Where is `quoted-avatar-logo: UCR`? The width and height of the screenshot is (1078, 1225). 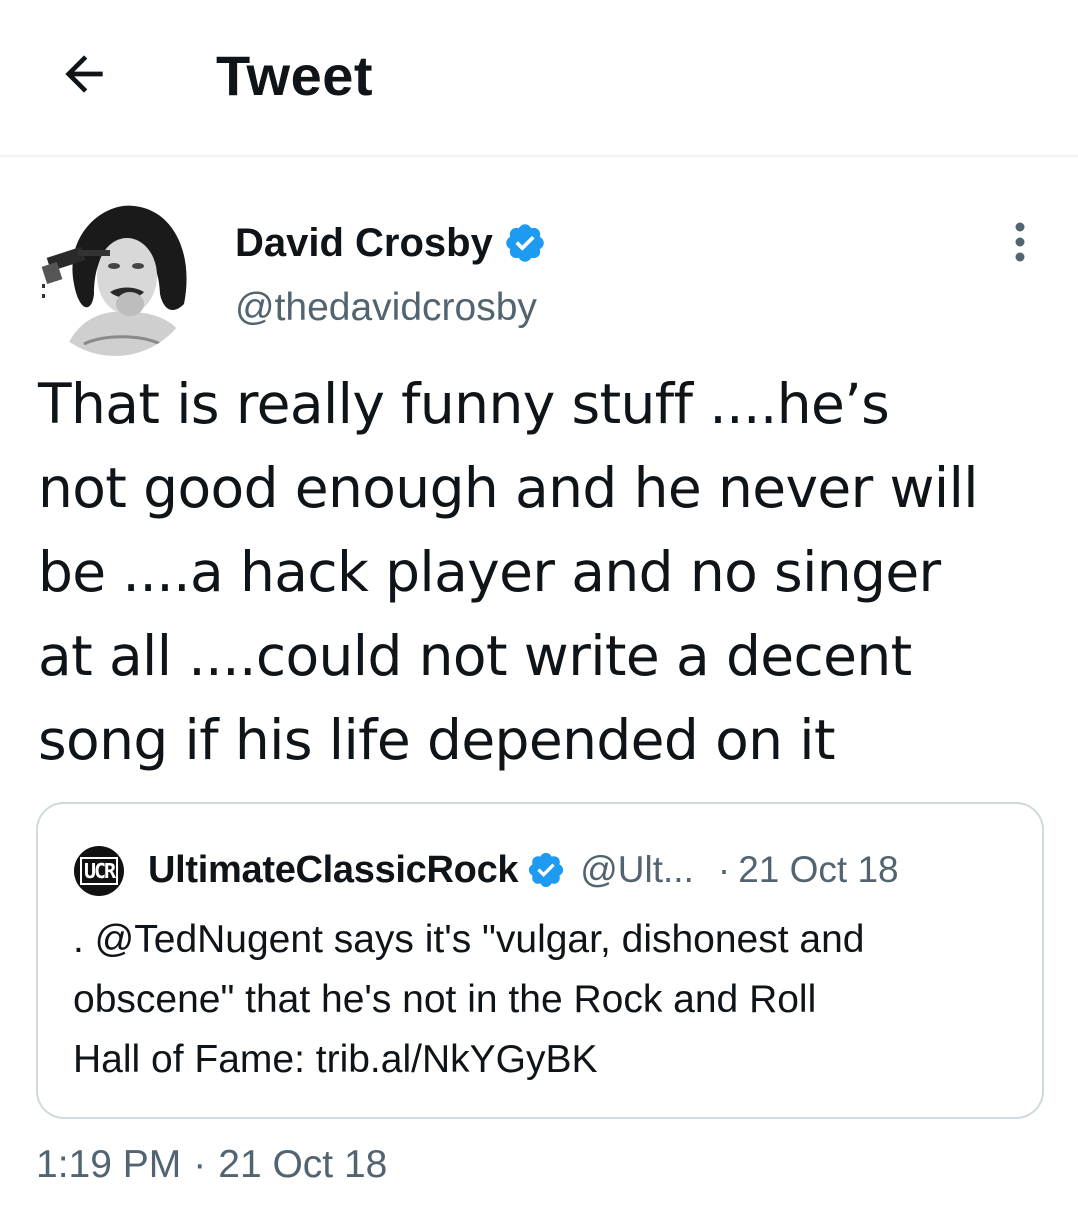
quoted-avatar-logo: UCR is located at coordinates (99, 871).